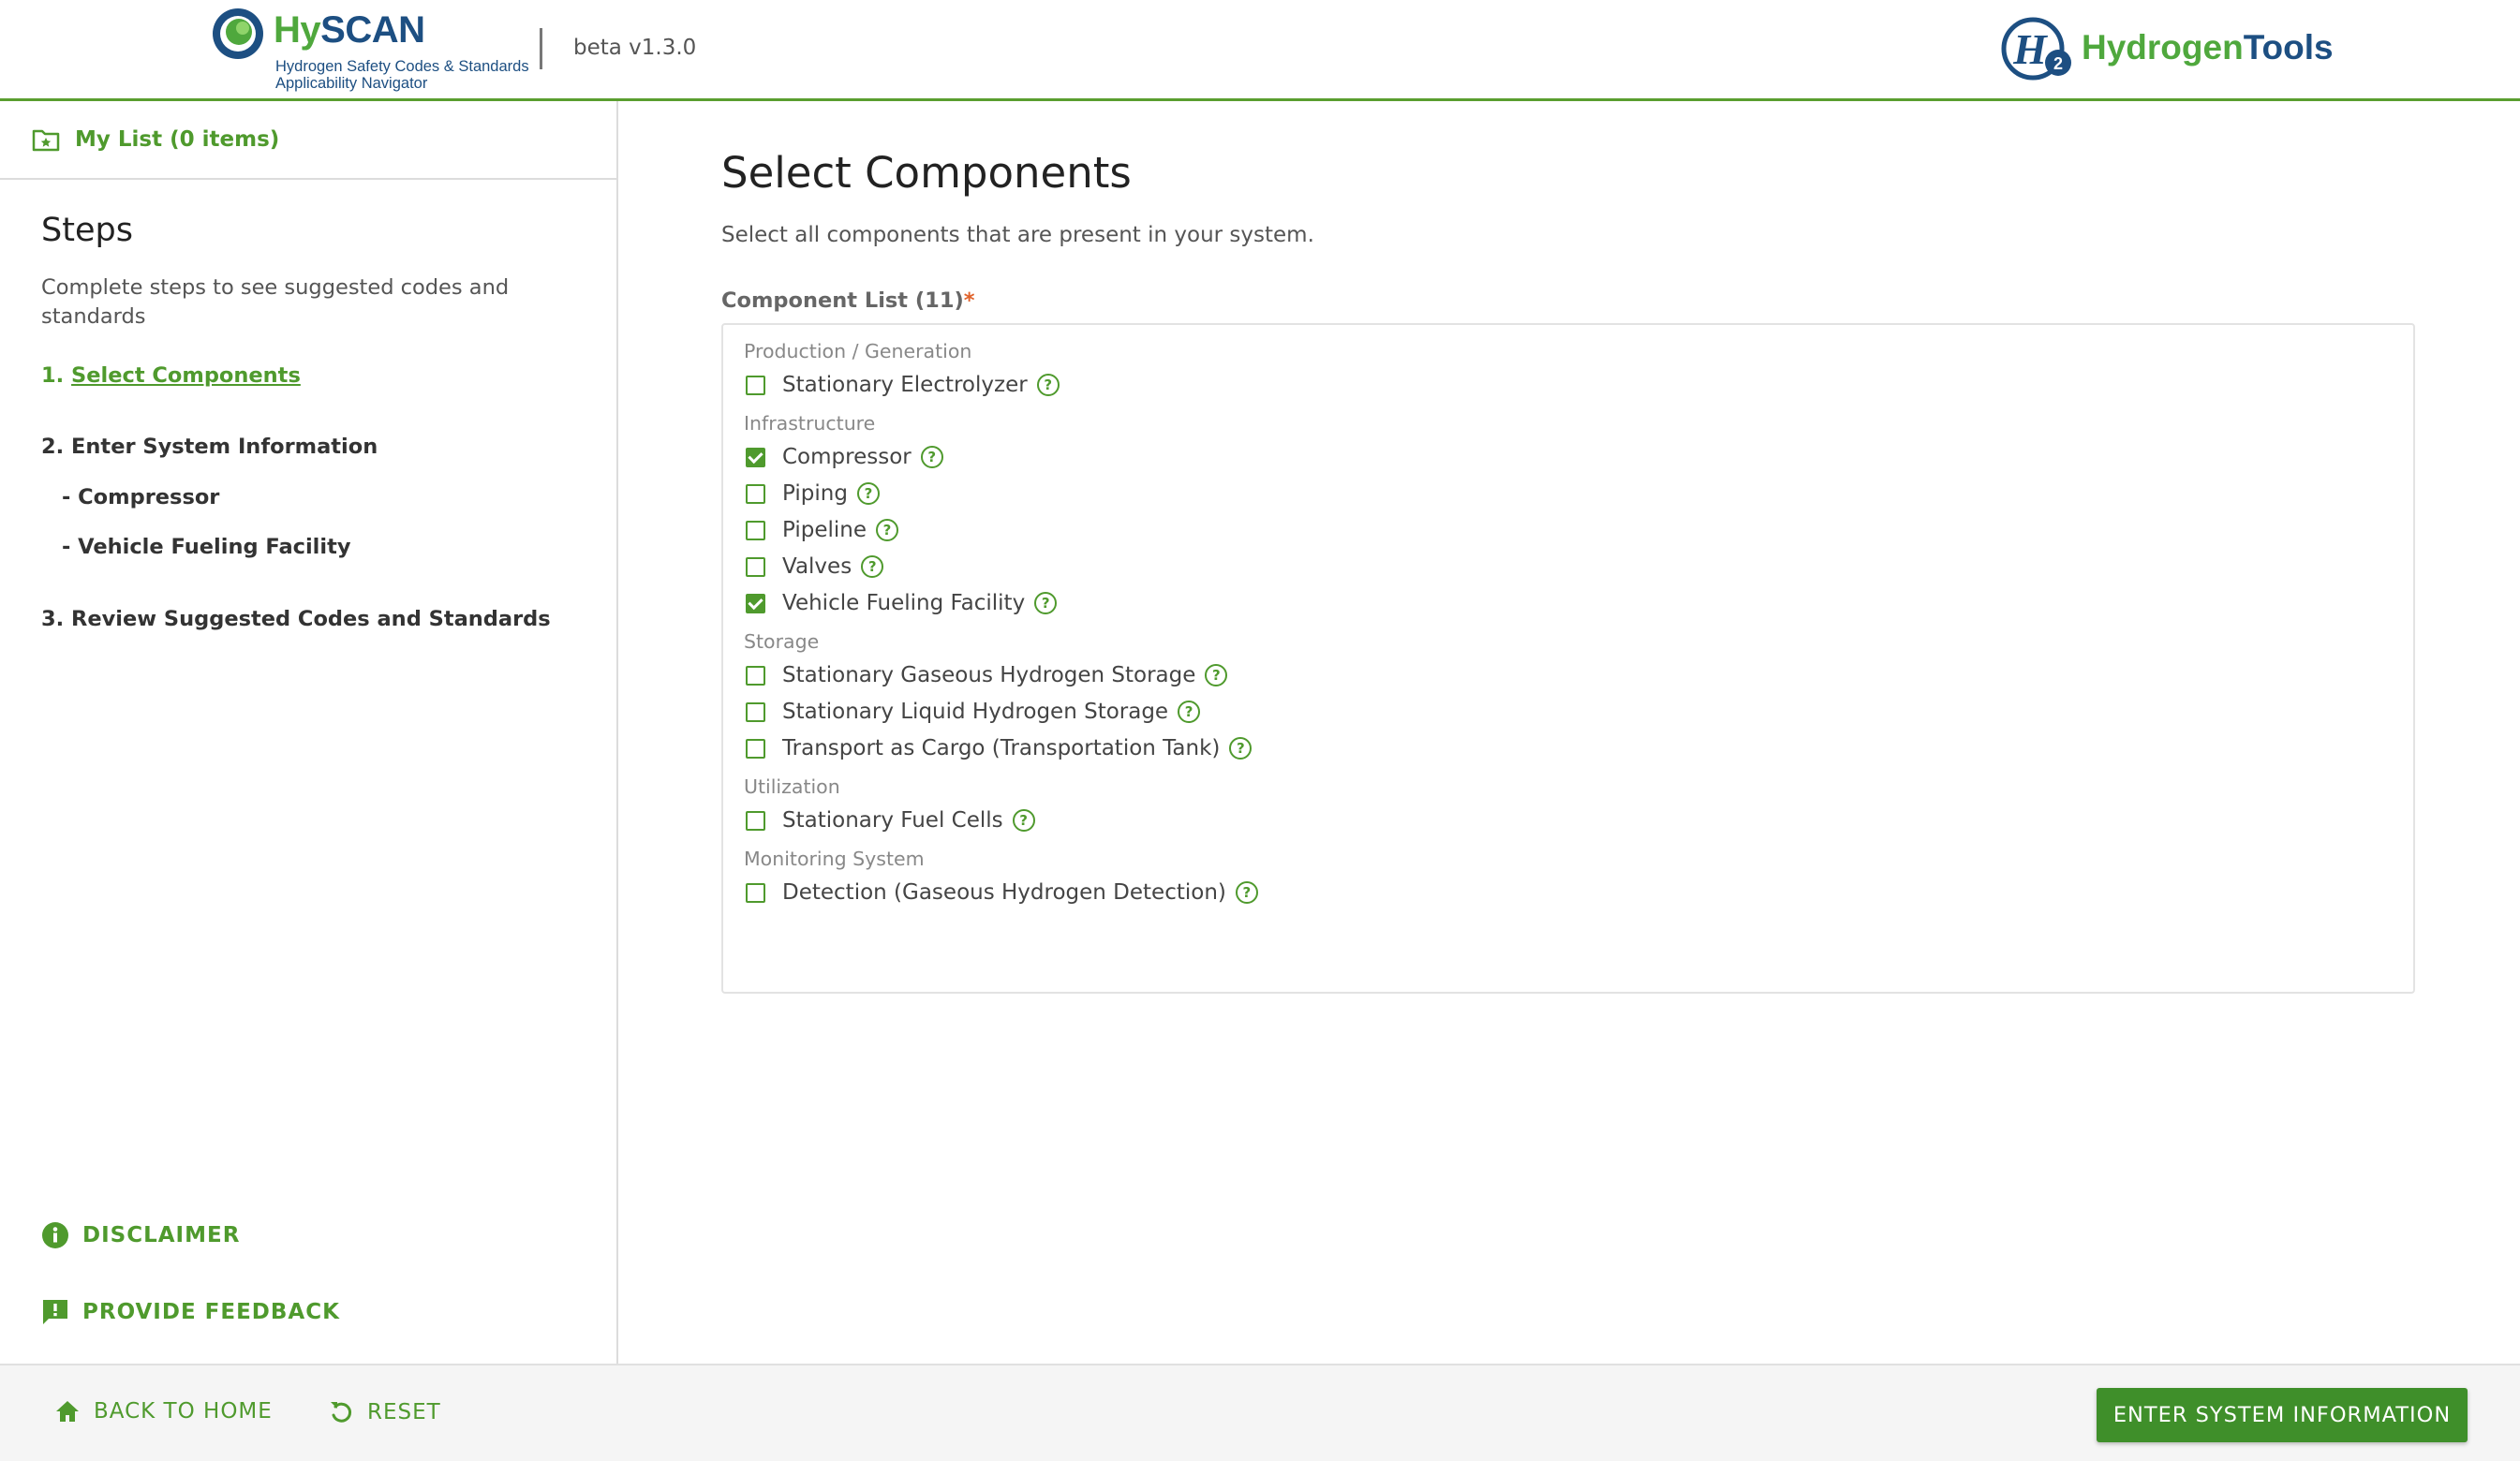 Image resolution: width=2520 pixels, height=1461 pixels. I want to click on logo-title-scan: SCAN, so click(372, 30).